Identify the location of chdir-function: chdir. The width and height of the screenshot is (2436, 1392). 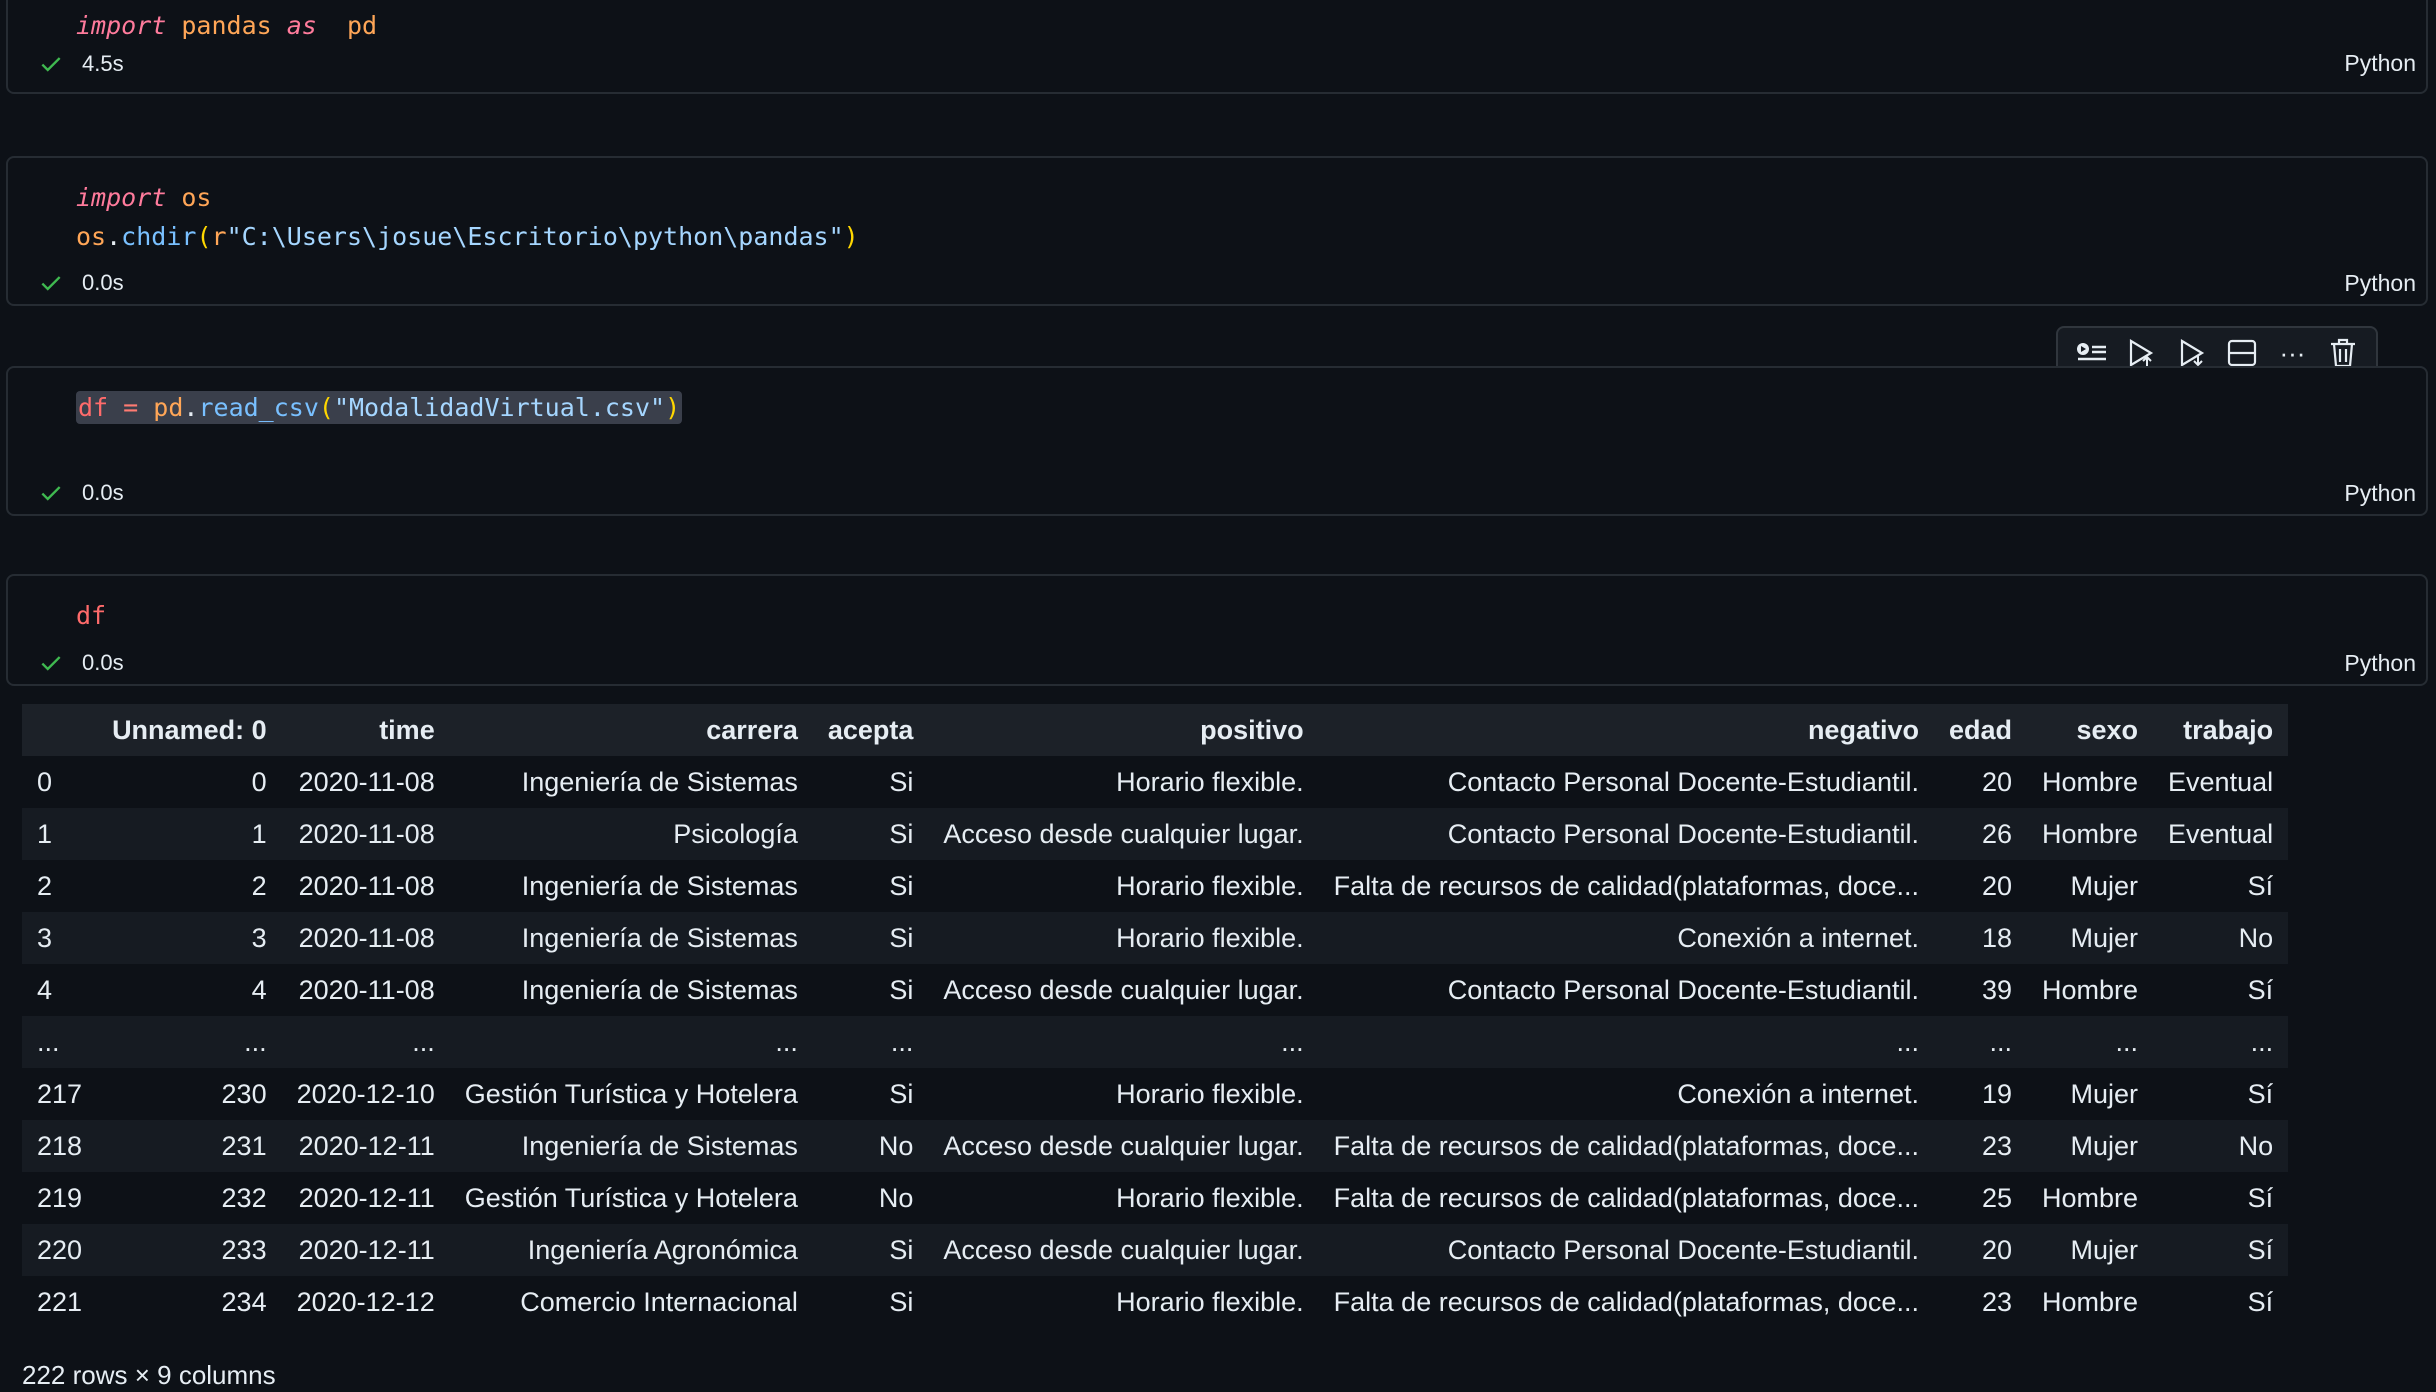
(159, 236).